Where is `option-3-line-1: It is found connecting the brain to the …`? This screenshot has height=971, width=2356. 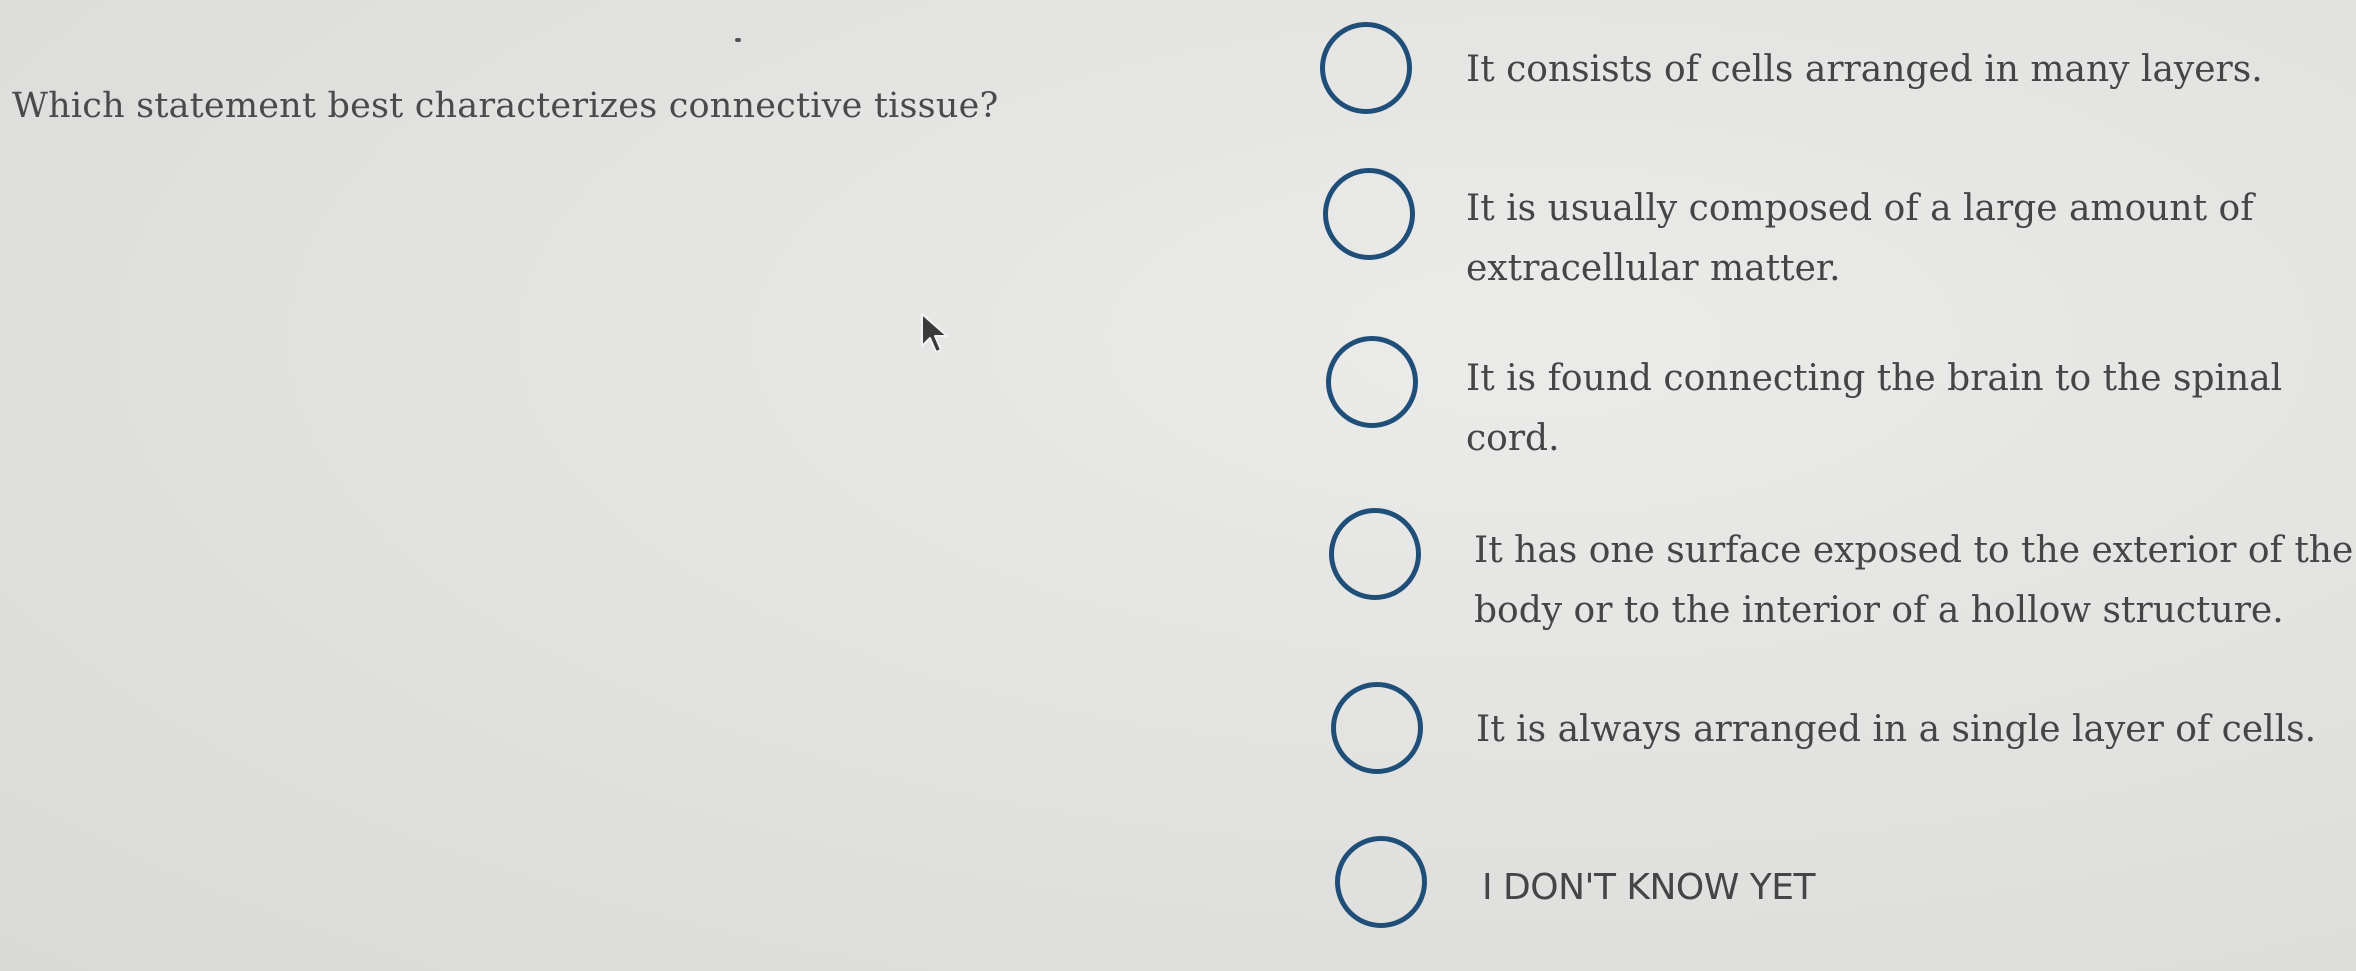 option-3-line-1: It is found connecting the brain to the … is located at coordinates (1874, 378).